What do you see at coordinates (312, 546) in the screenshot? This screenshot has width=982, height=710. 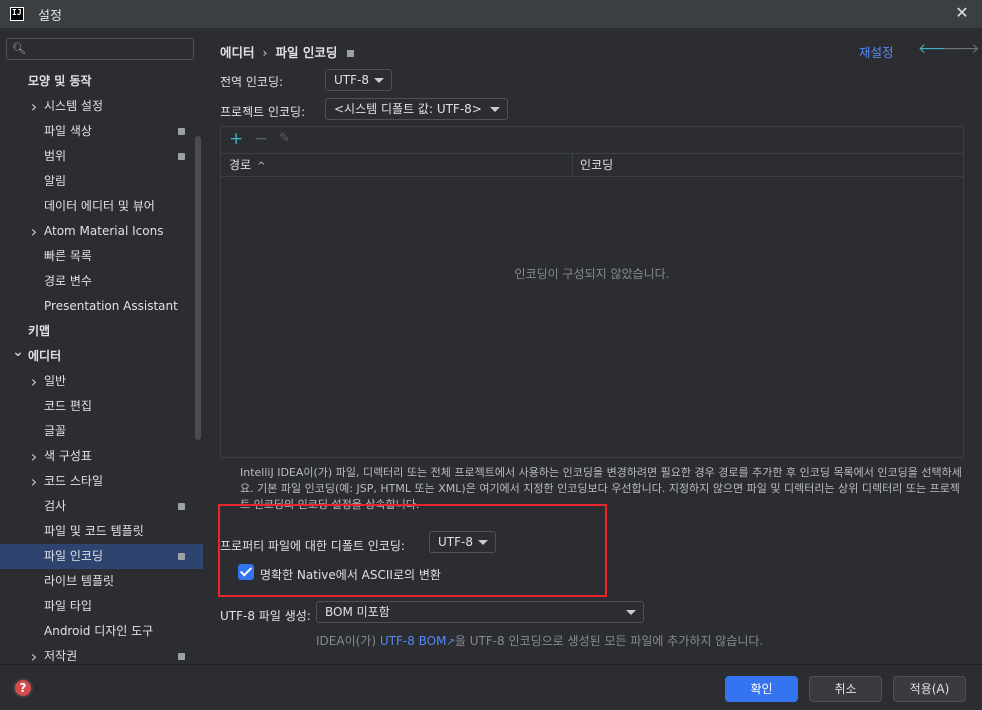 I see `properties-encoding-label: 프로퍼티 파일에 대한 디폴트 인코딩:` at bounding box center [312, 546].